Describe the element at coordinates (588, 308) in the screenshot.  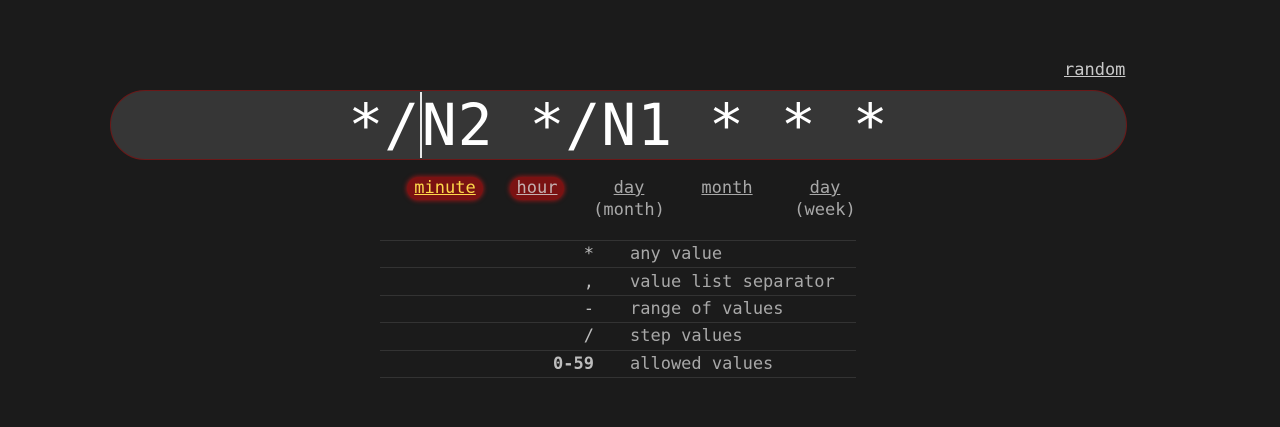
I see `legend-symbol: -` at that location.